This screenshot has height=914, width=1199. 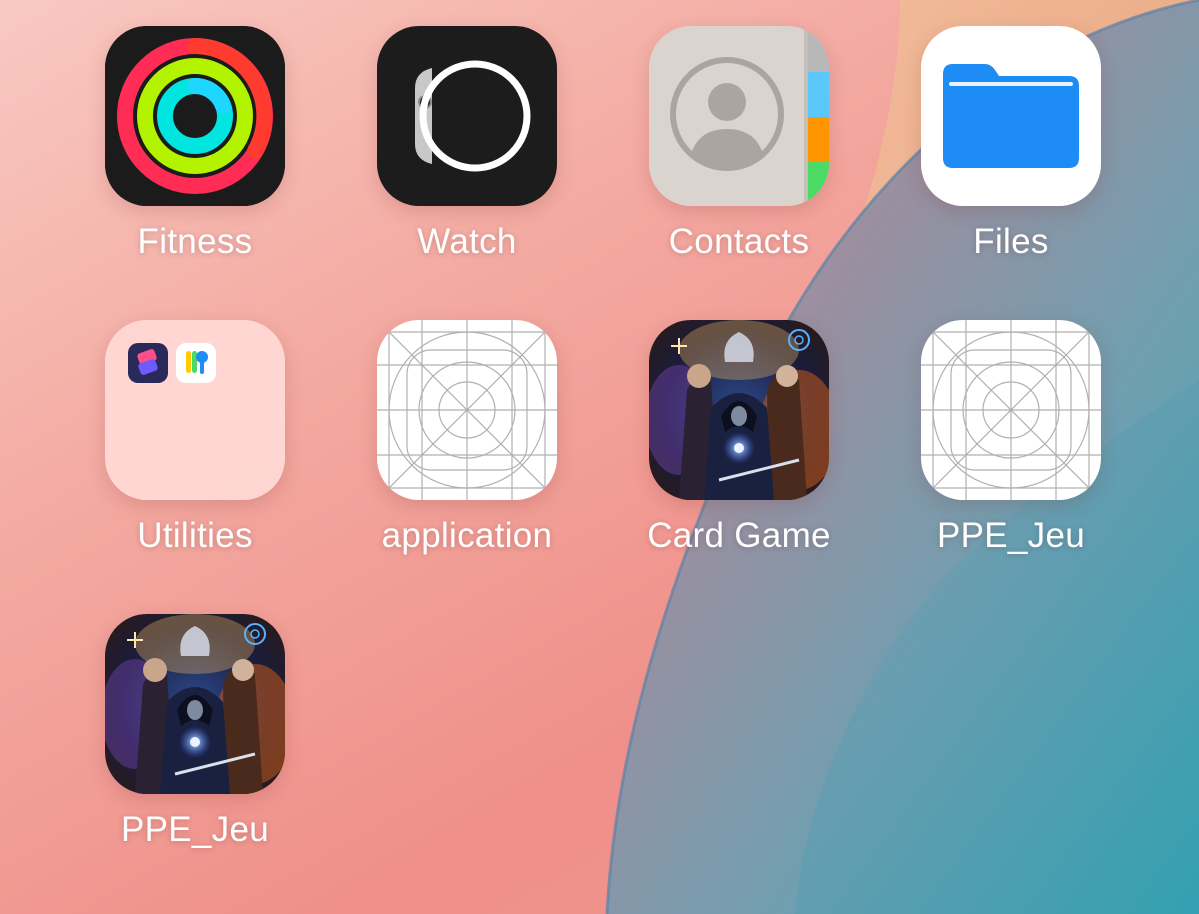 I want to click on folder-utilities: Utilities, so click(x=195, y=450).